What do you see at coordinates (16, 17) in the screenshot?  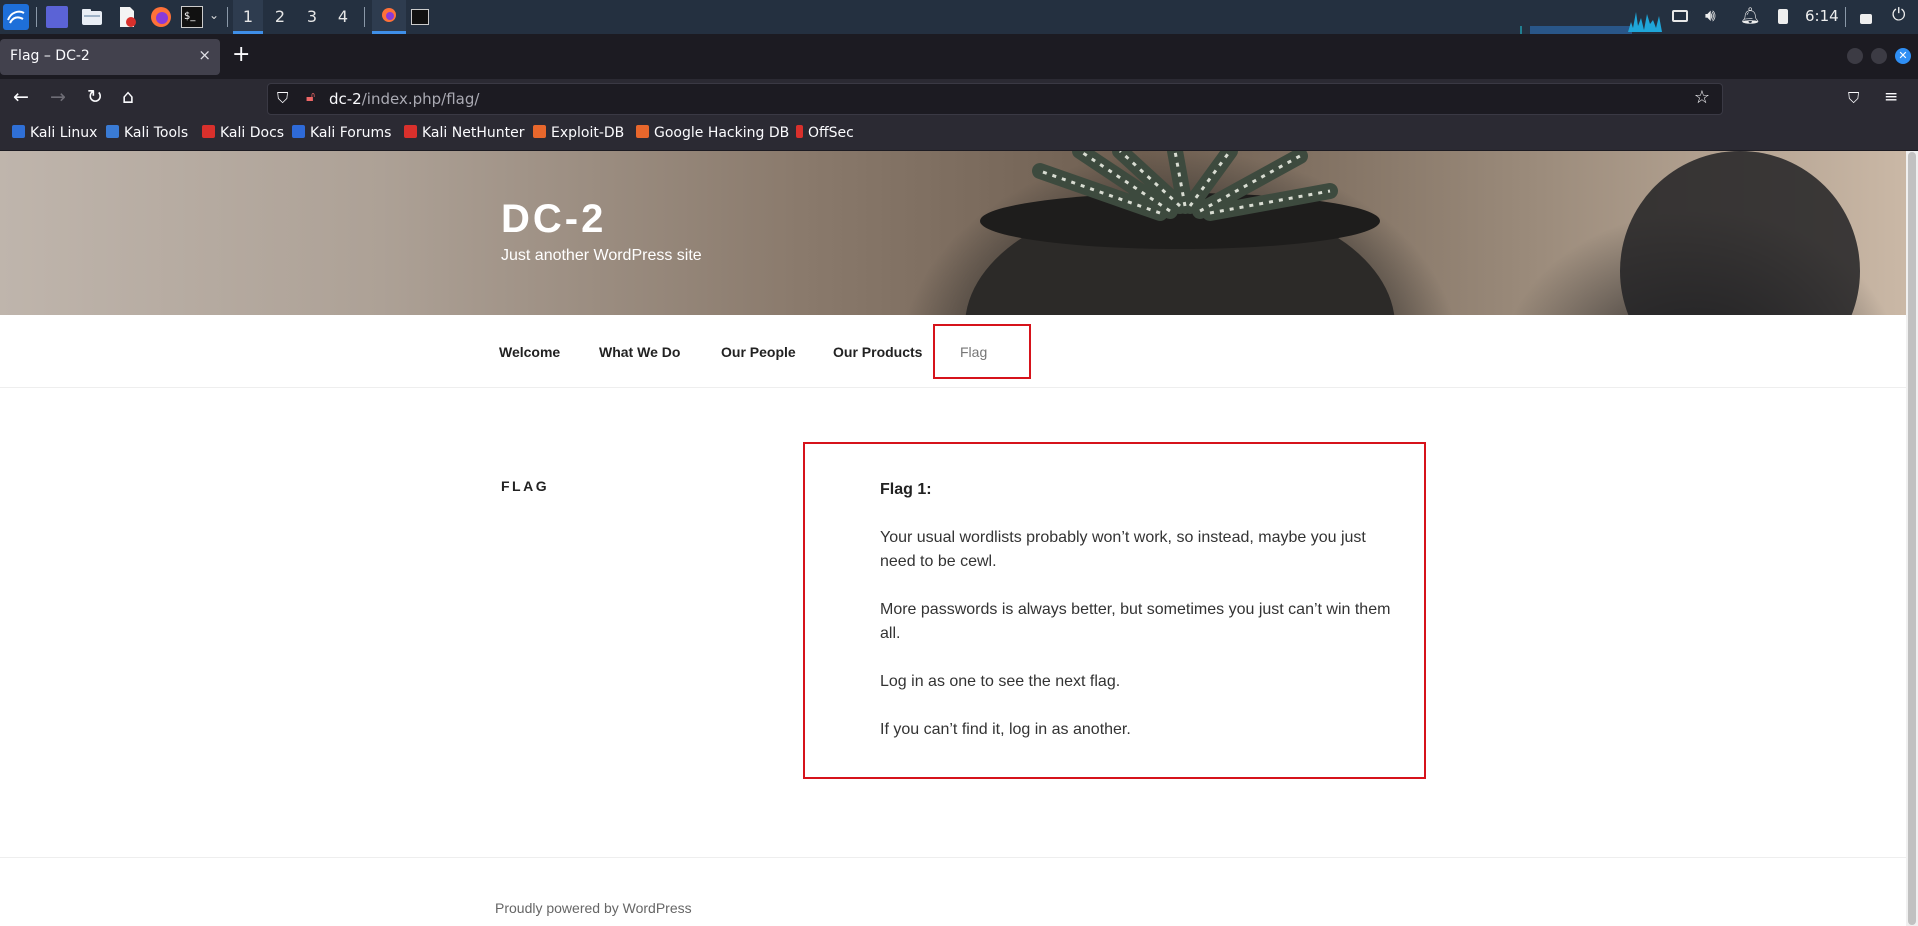 I see `kali-menu-icon` at bounding box center [16, 17].